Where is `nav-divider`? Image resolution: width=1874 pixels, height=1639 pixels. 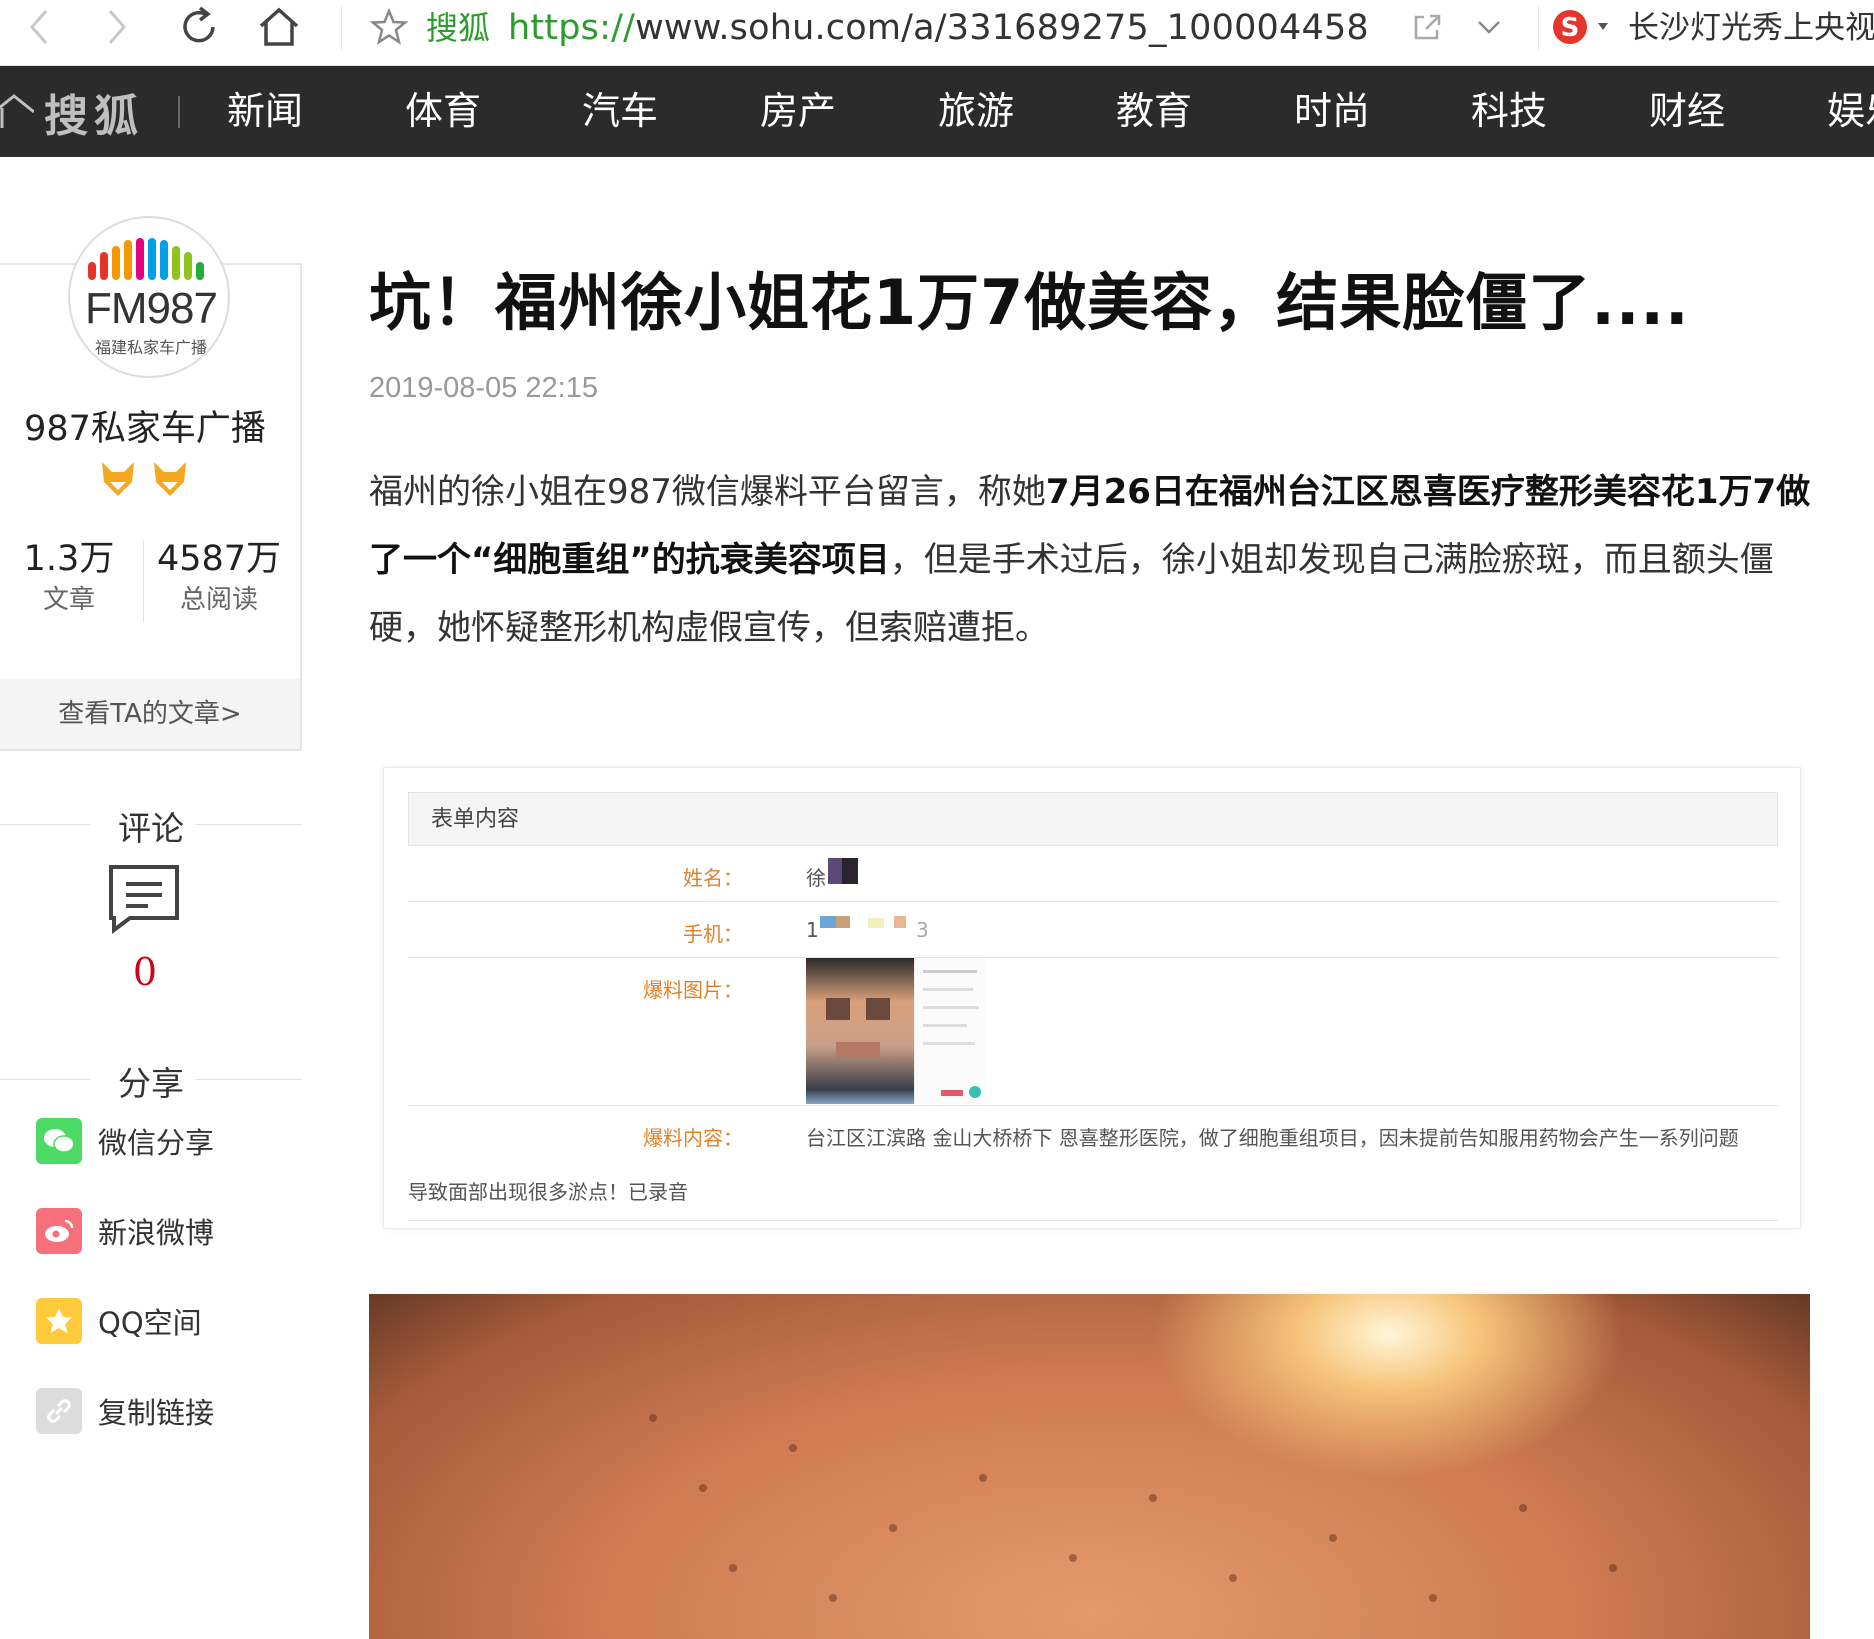 nav-divider is located at coordinates (179, 112).